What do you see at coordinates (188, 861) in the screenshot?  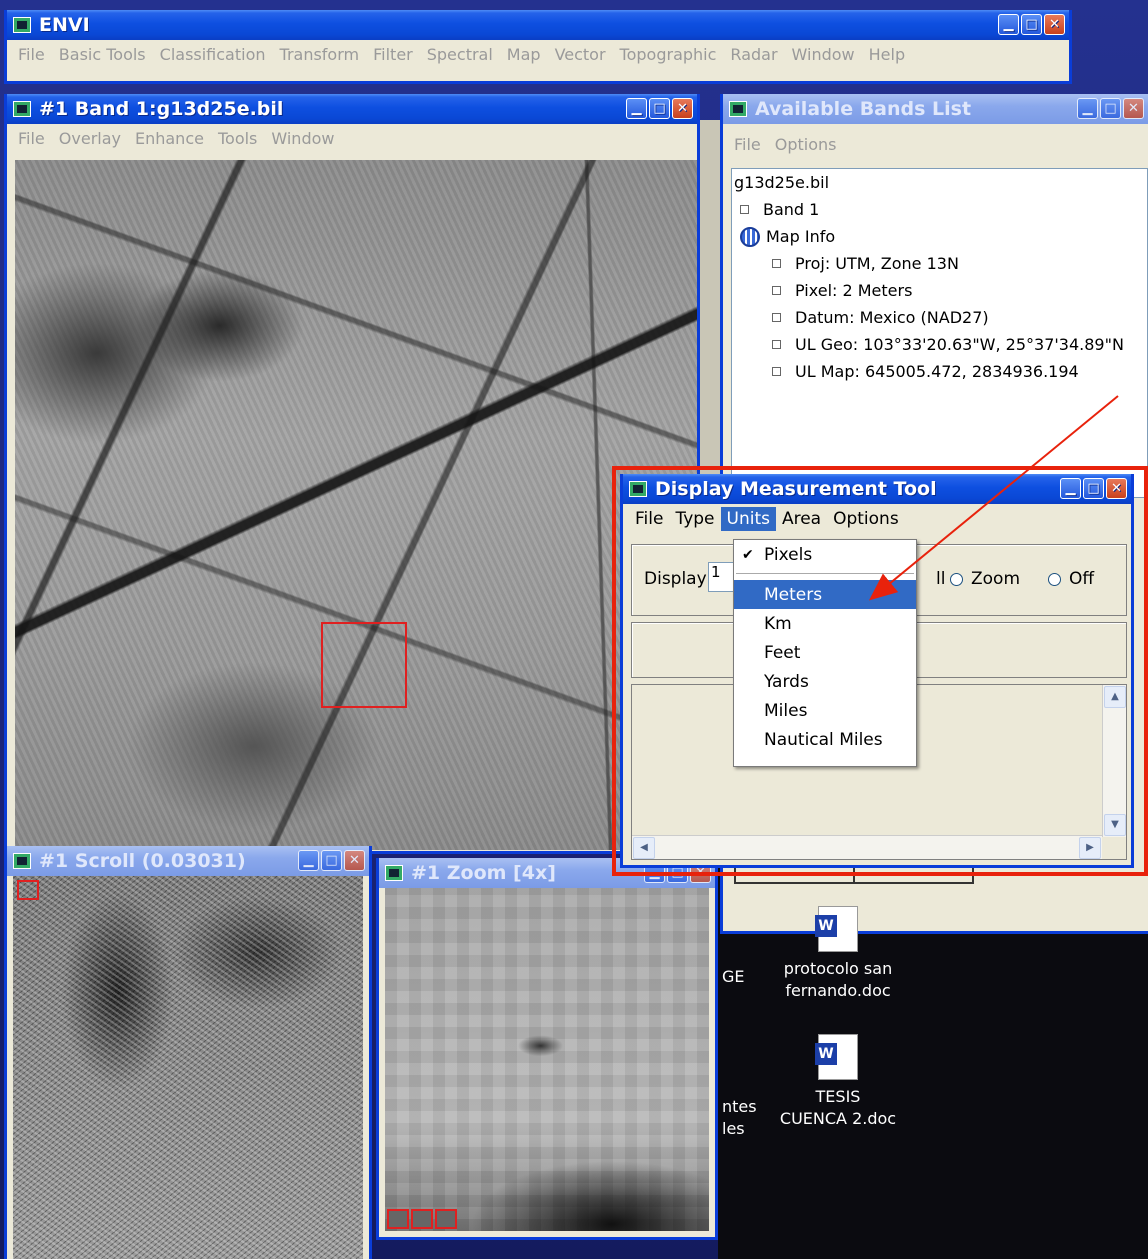 I see `scroll-titlebar: #1 Scroll (0.03031) ▁ □ ✕` at bounding box center [188, 861].